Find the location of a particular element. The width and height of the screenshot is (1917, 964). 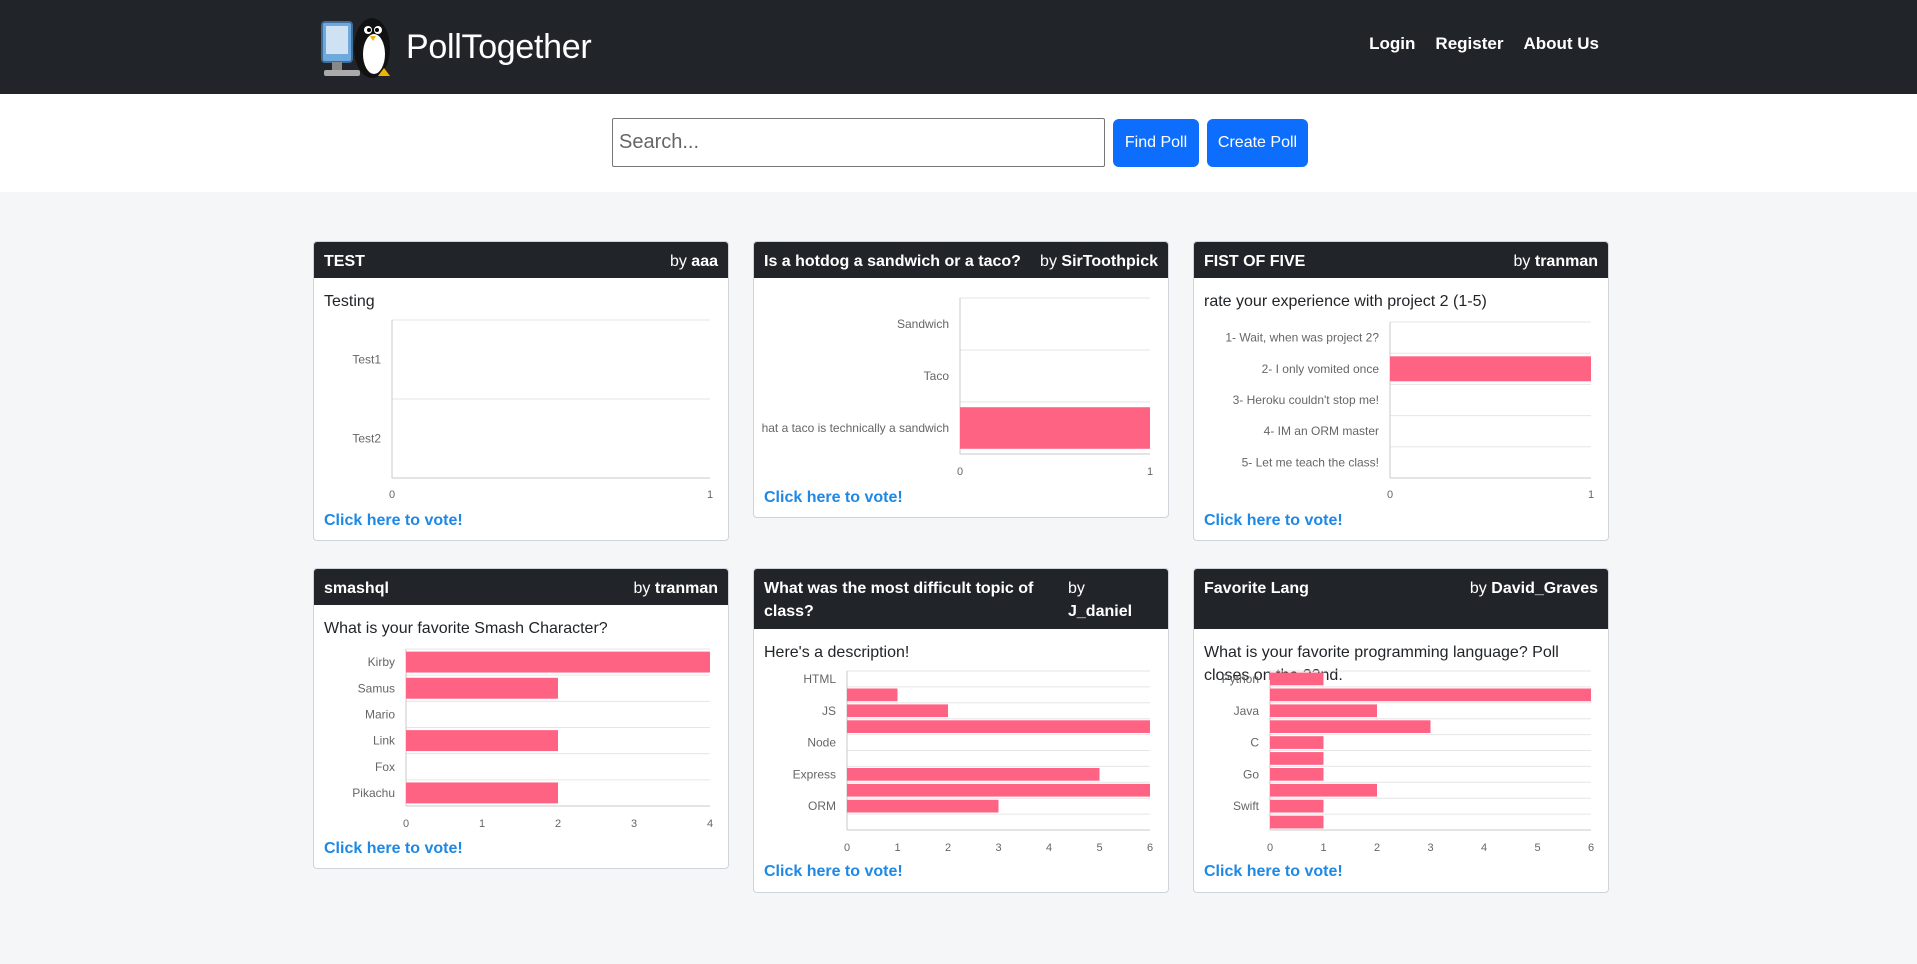

chart-x-tick: 4 is located at coordinates (710, 824).